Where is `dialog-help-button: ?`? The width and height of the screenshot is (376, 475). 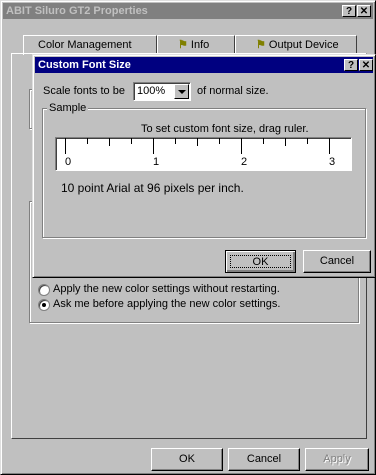
dialog-help-button: ? is located at coordinates (351, 65).